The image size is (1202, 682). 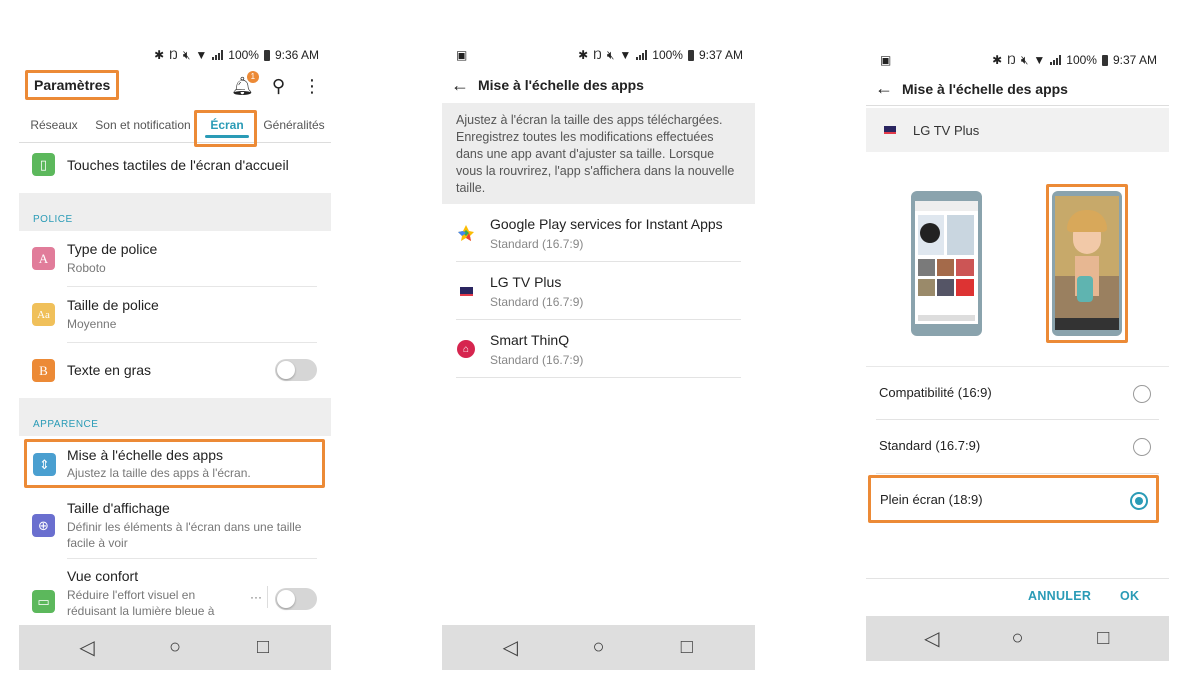 I want to click on row-value: Moyenne, so click(x=92, y=324).